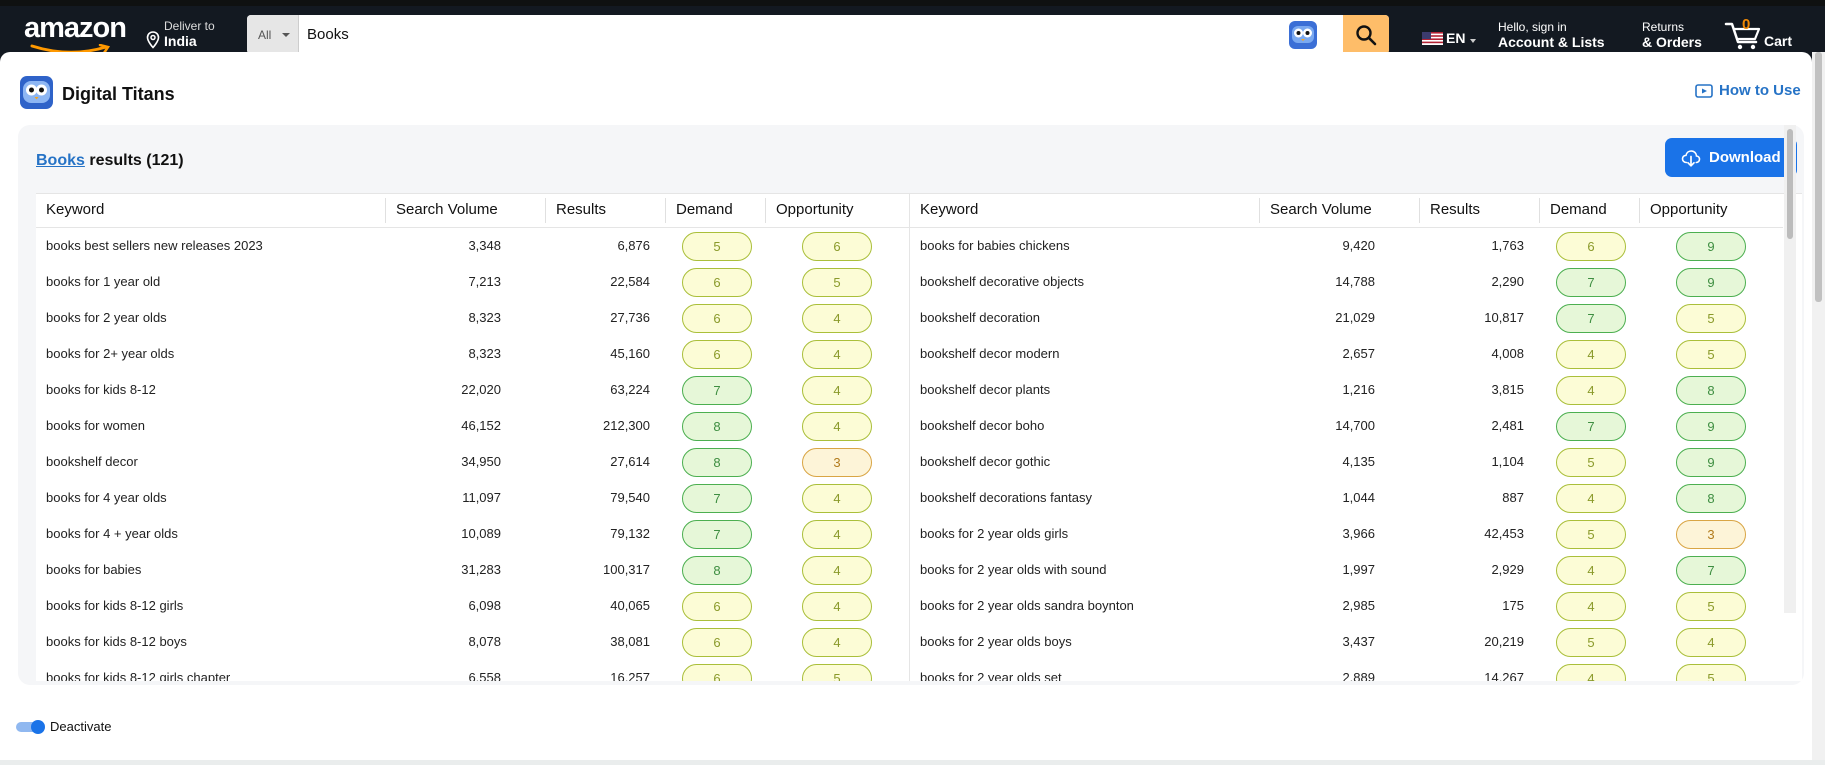 The height and width of the screenshot is (765, 1825). I want to click on language-selector: EN, so click(1450, 38).